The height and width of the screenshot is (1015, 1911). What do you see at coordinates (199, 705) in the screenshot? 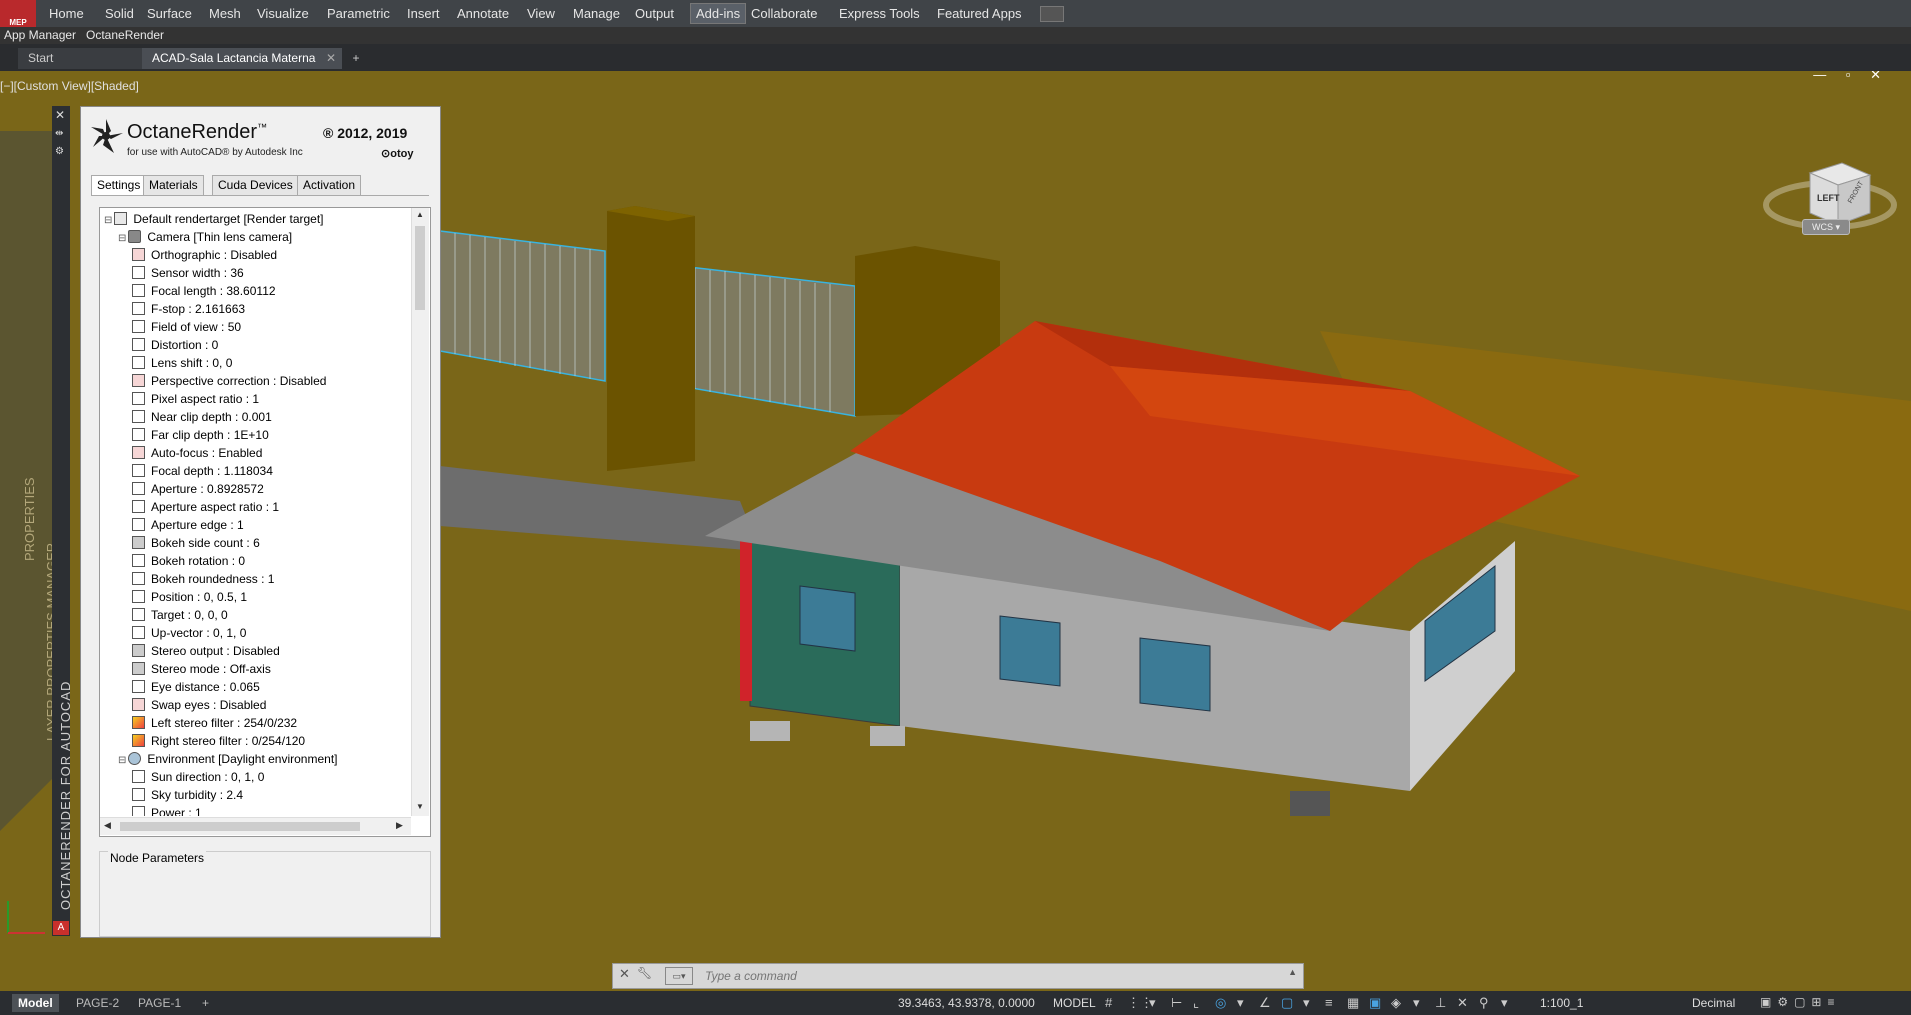
I see `tree-parameter-row: Swap eyes : Disabled` at bounding box center [199, 705].